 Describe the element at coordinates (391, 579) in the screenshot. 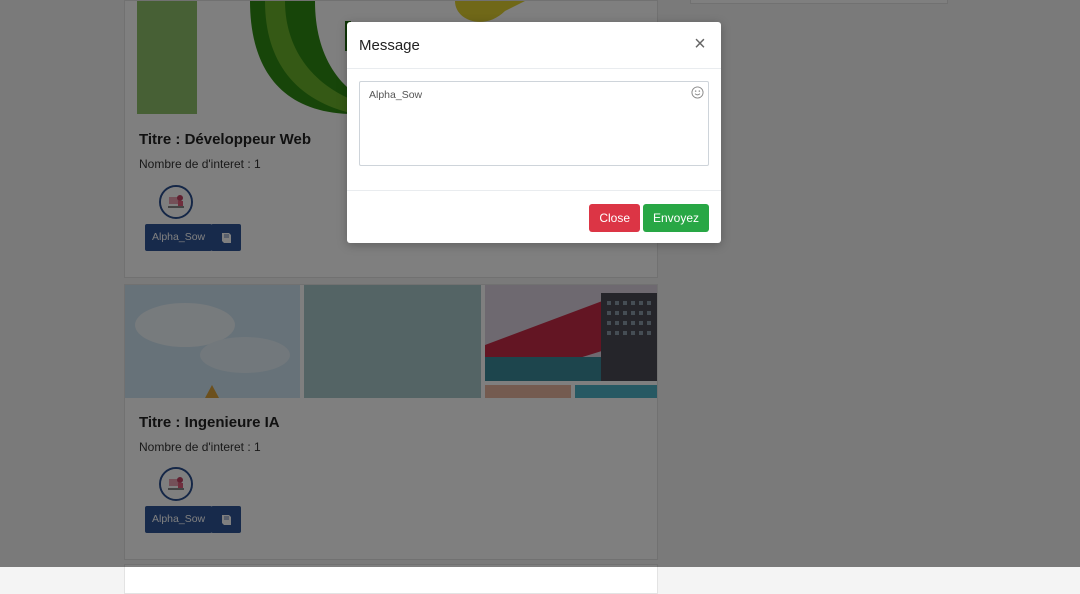

I see `job-card` at that location.